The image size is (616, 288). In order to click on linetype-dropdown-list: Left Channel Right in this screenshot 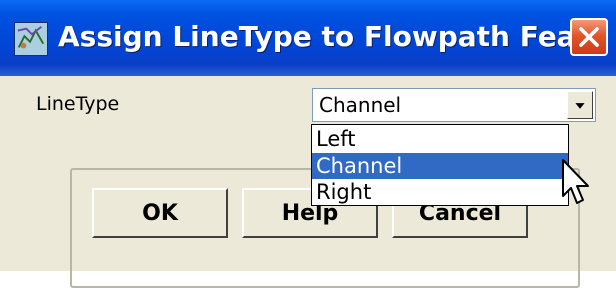, I will do `click(440, 165)`.